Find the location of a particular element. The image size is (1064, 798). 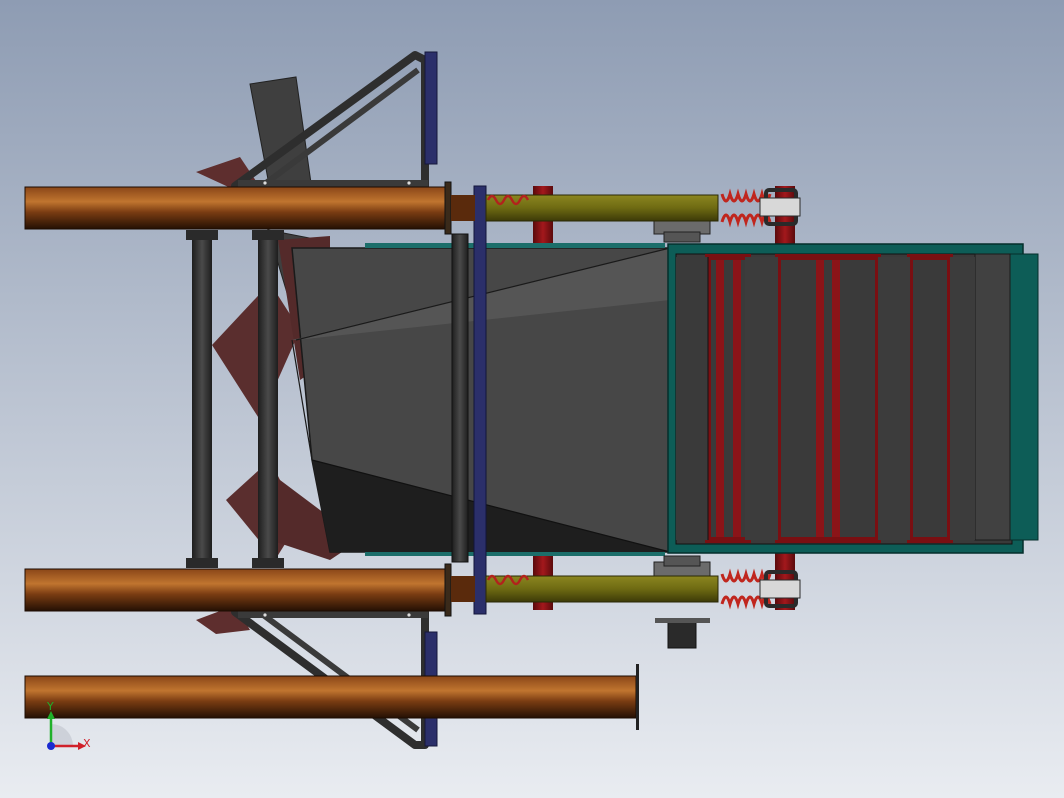

y-axis-label: Y is located at coordinates (50, 706).